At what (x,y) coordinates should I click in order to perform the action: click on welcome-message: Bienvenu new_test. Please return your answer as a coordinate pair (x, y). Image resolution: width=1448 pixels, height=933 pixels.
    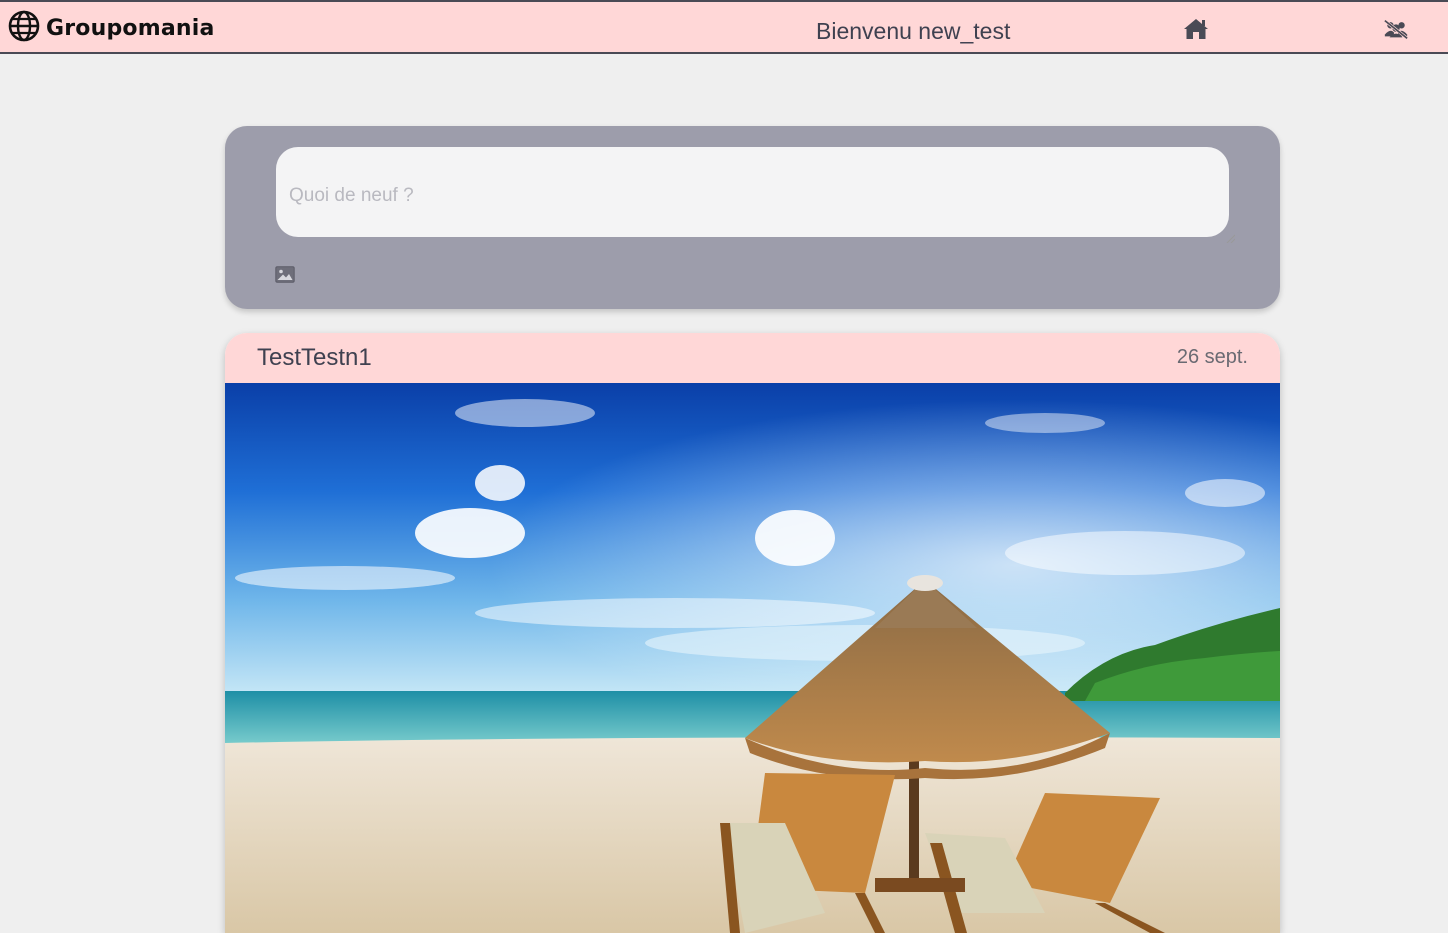
    Looking at the image, I should click on (913, 31).